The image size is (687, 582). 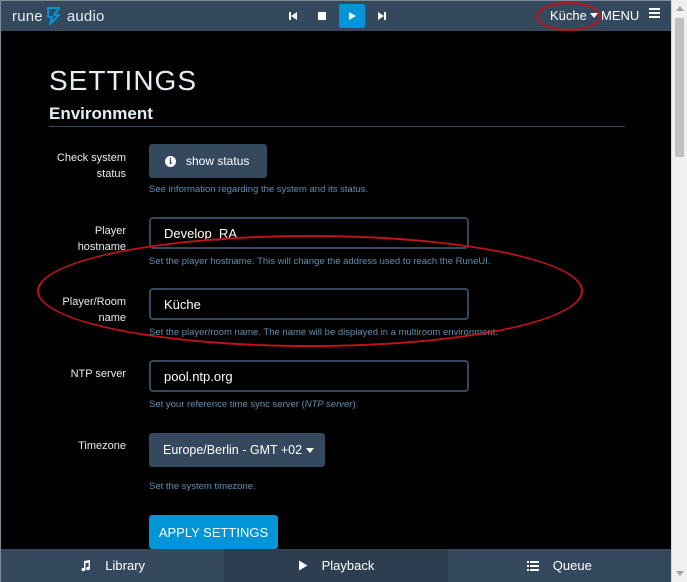 I want to click on next-icon, so click(x=382, y=16).